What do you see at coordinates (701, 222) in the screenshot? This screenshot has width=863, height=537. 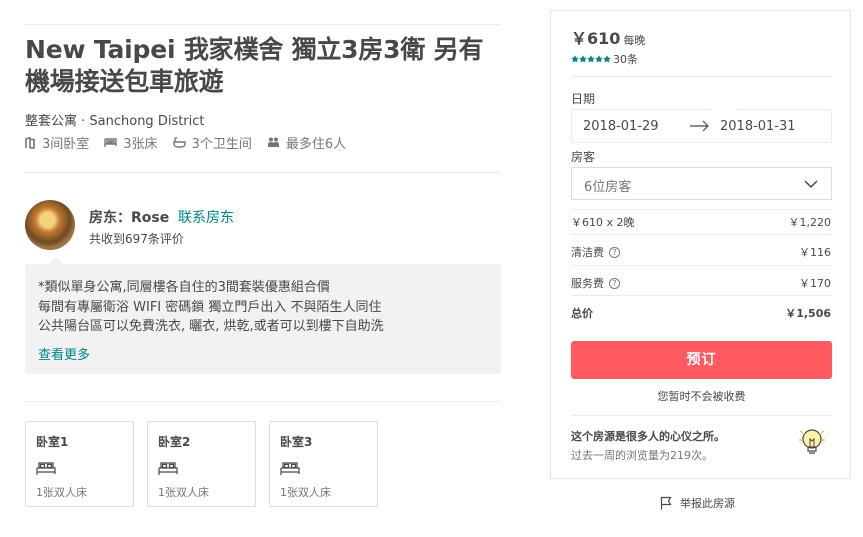 I see `nights-row: ￥610 x 2晚 ￥1,220` at bounding box center [701, 222].